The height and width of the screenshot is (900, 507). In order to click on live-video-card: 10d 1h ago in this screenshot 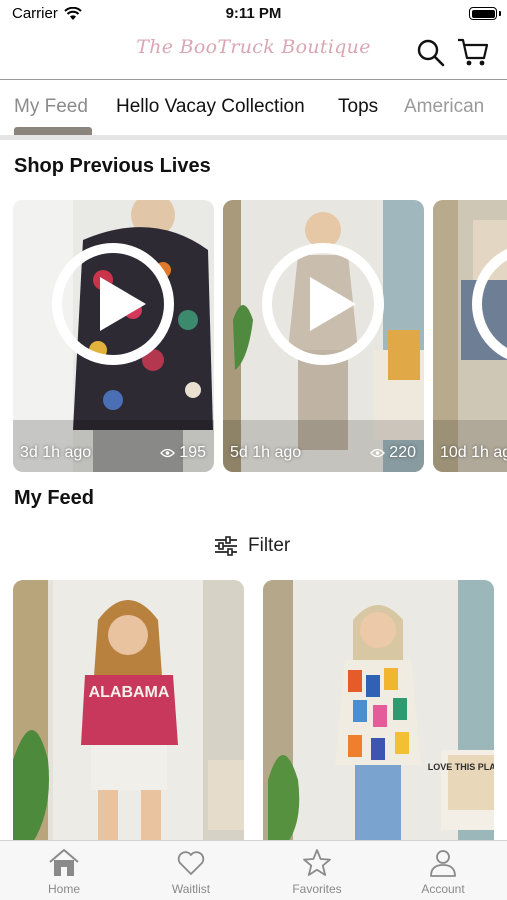, I will do `click(470, 336)`.